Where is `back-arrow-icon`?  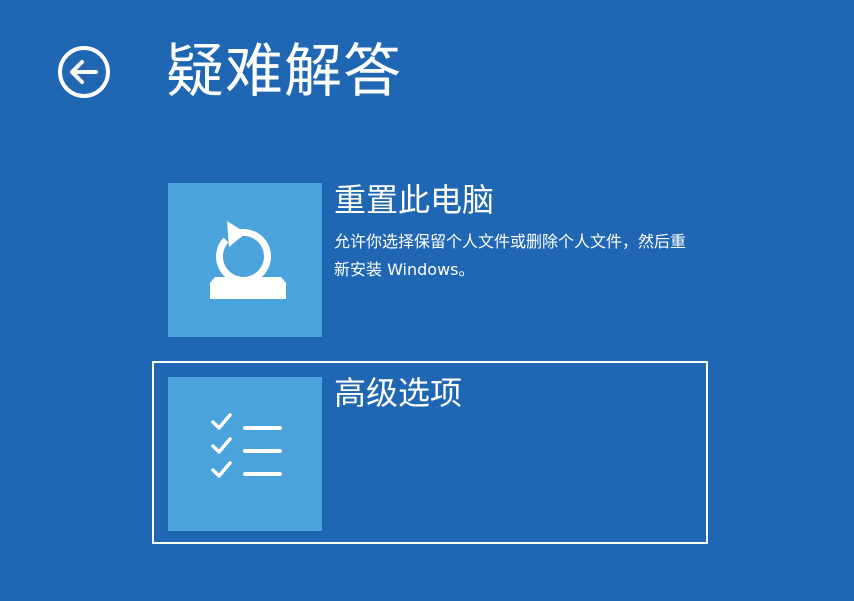
back-arrow-icon is located at coordinates (84, 72).